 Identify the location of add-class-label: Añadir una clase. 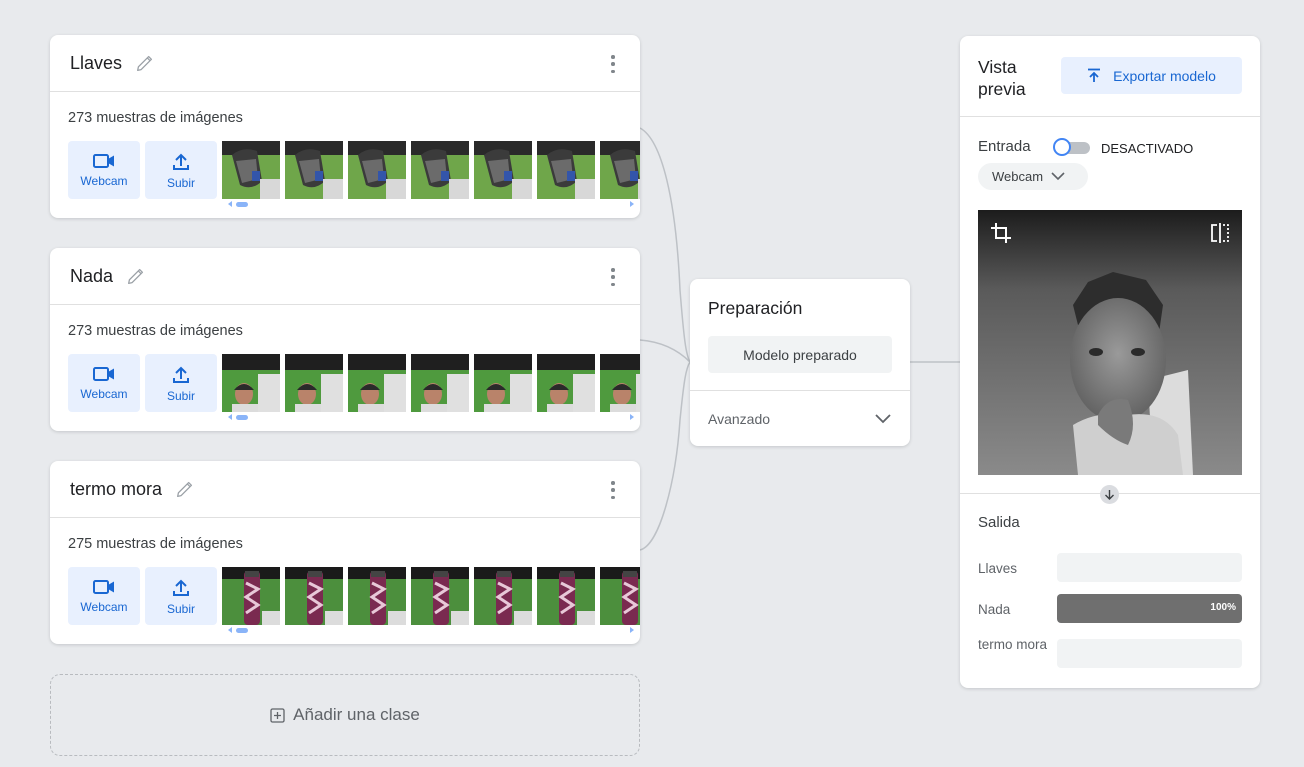
(356, 714).